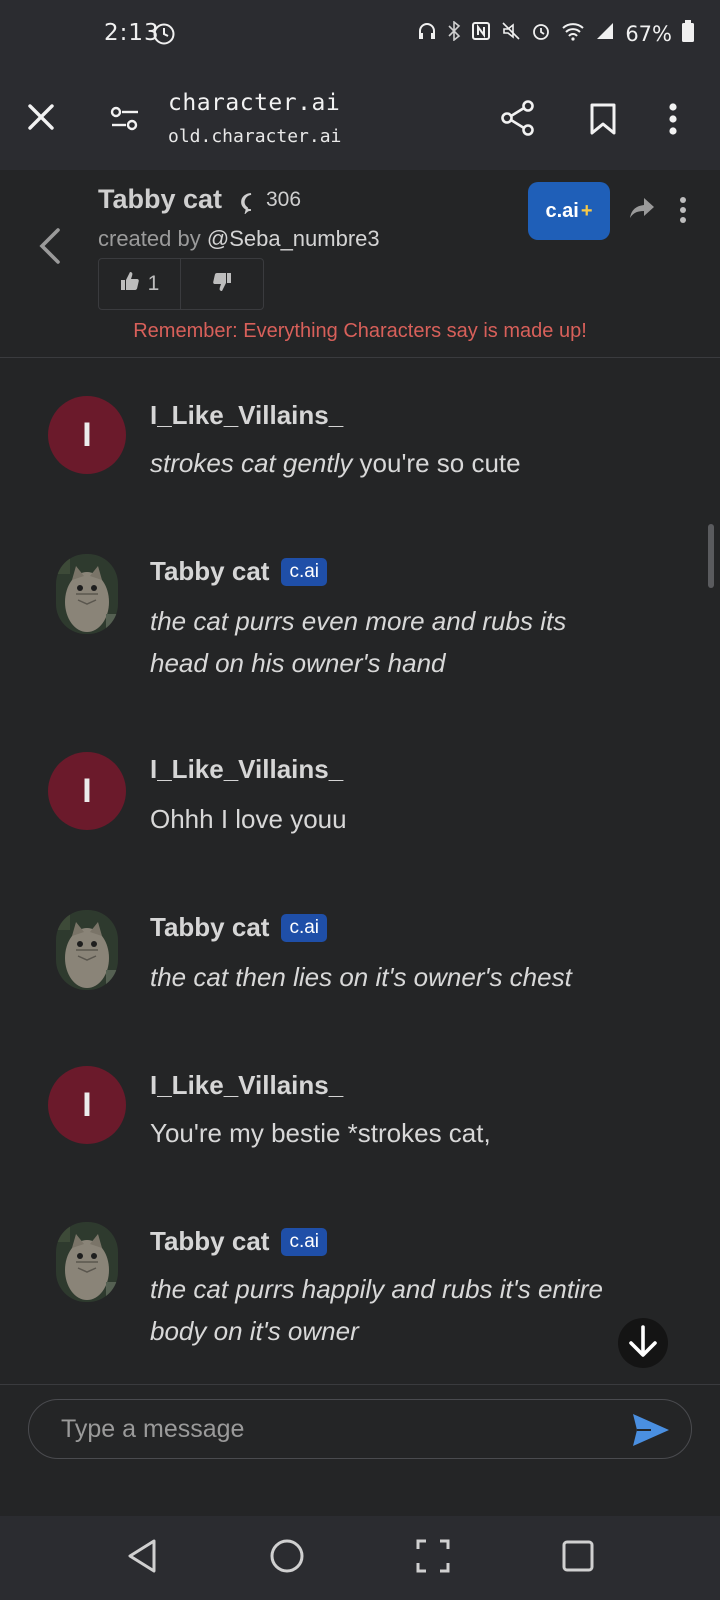 This screenshot has height=1600, width=720. Describe the element at coordinates (436, 463) in the screenshot. I see `message-plain-text: you're so cute` at that location.